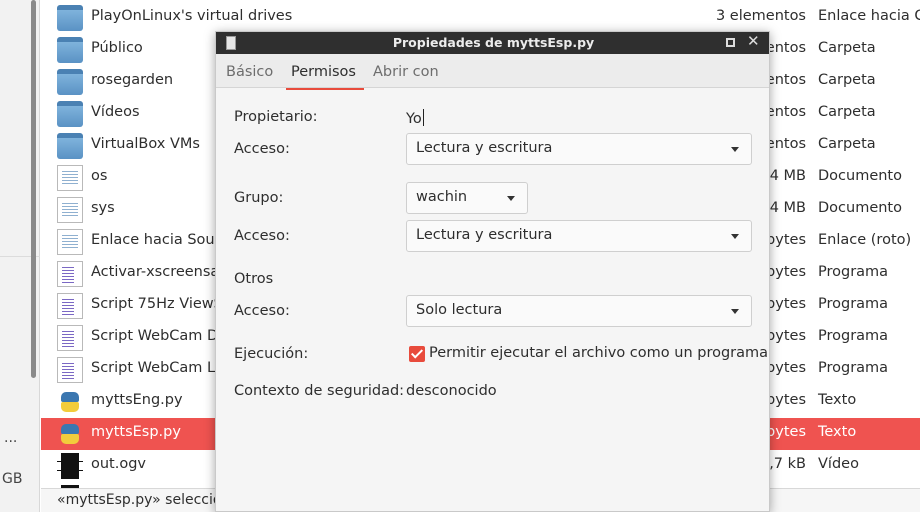 Image resolution: width=920 pixels, height=512 pixels. What do you see at coordinates (262, 311) in the screenshot?
I see `others-access-label: Acceso:` at bounding box center [262, 311].